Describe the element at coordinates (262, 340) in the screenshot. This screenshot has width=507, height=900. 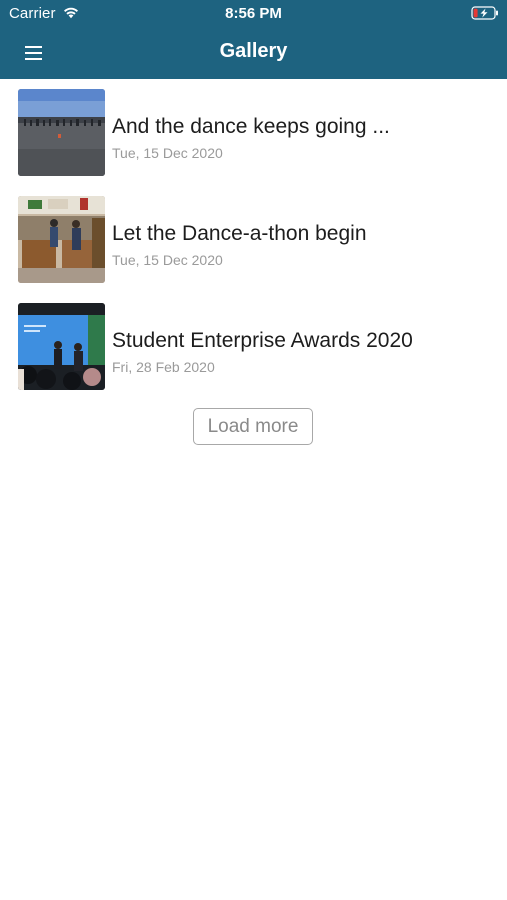
I see `gallery-item-title: Student Enterprise Awards 2020` at that location.